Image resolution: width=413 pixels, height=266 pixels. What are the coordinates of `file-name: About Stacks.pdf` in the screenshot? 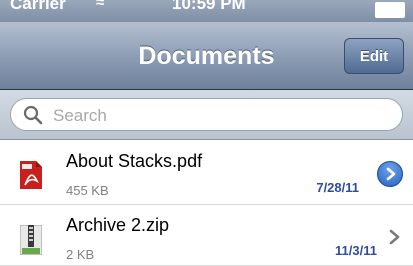 It's located at (134, 161).